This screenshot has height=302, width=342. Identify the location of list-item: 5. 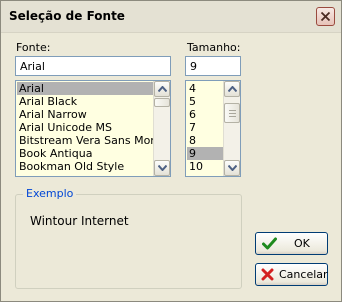
(205, 101).